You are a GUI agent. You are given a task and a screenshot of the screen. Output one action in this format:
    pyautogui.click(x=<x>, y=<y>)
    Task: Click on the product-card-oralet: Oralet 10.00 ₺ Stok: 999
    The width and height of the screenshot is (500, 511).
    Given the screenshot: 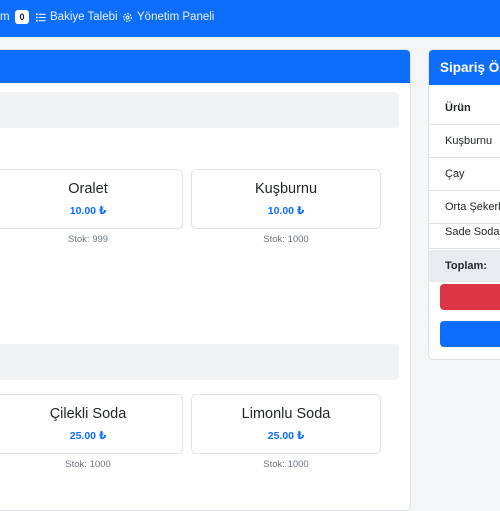 What is the action you would take?
    pyautogui.click(x=91, y=207)
    